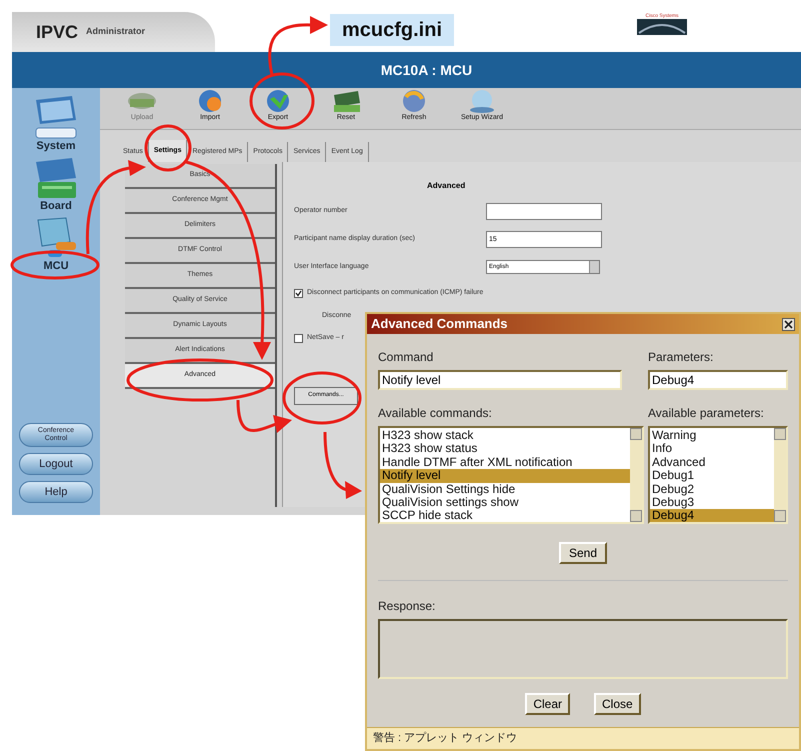 The height and width of the screenshot is (751, 801). Describe the element at coordinates (56, 207) in the screenshot. I see `nav-item: Board` at that location.